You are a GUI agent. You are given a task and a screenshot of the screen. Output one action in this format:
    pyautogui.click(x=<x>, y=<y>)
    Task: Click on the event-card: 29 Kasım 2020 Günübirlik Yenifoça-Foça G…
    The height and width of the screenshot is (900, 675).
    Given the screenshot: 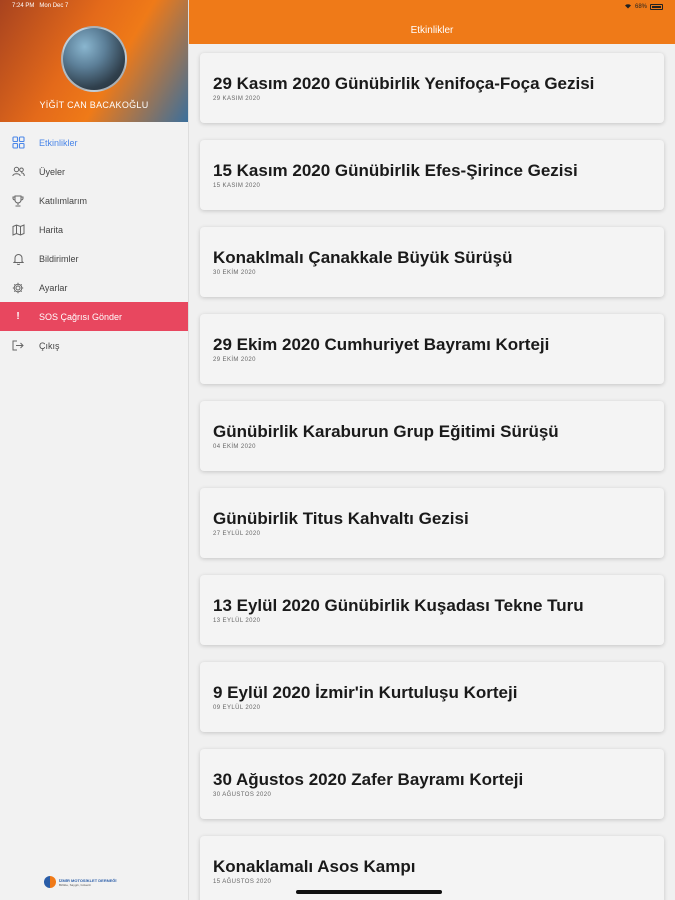 What is the action you would take?
    pyautogui.click(x=432, y=88)
    